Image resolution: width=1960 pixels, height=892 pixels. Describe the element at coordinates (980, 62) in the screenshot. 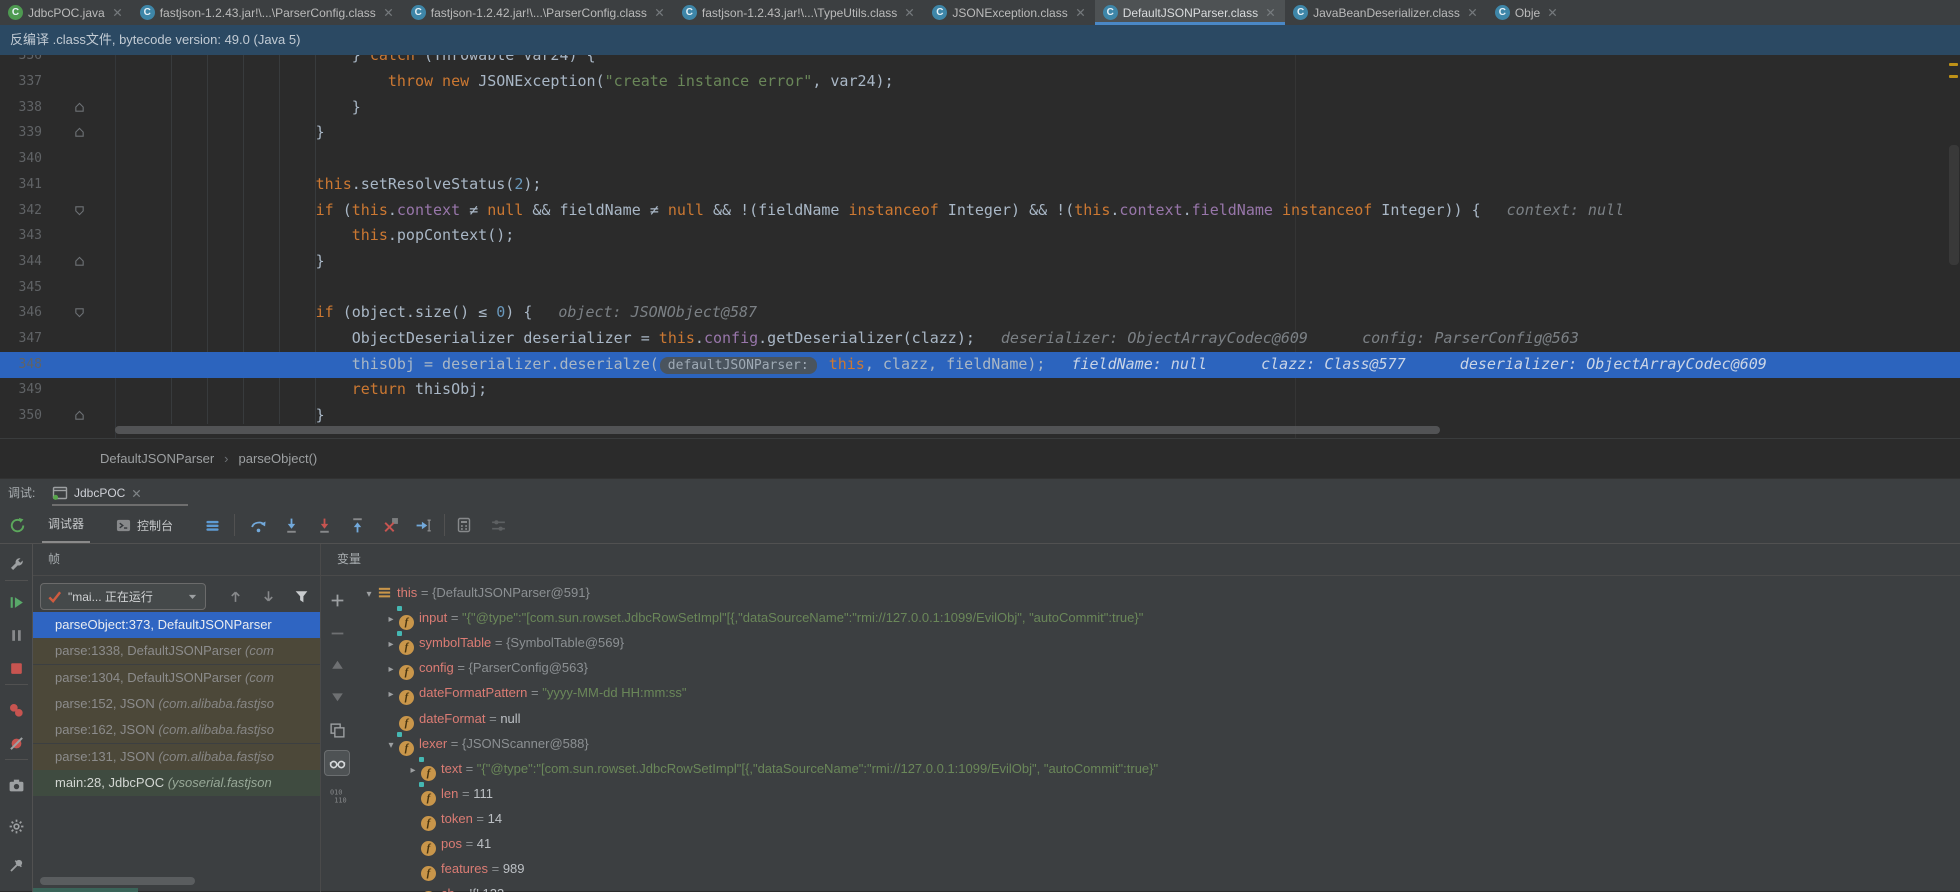

I see `code-line-336: 336 } catch (Throwable var24) {` at that location.